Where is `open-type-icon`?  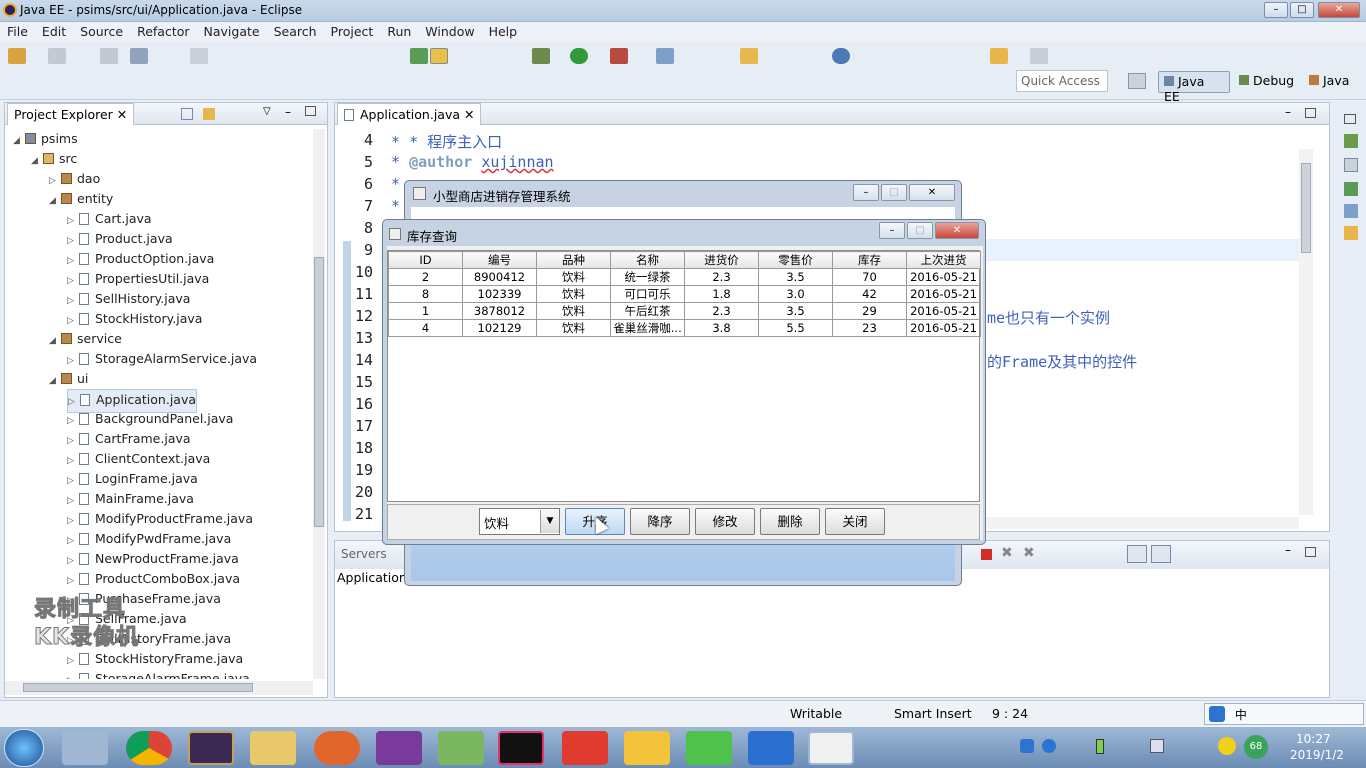
open-type-icon is located at coordinates (749, 56).